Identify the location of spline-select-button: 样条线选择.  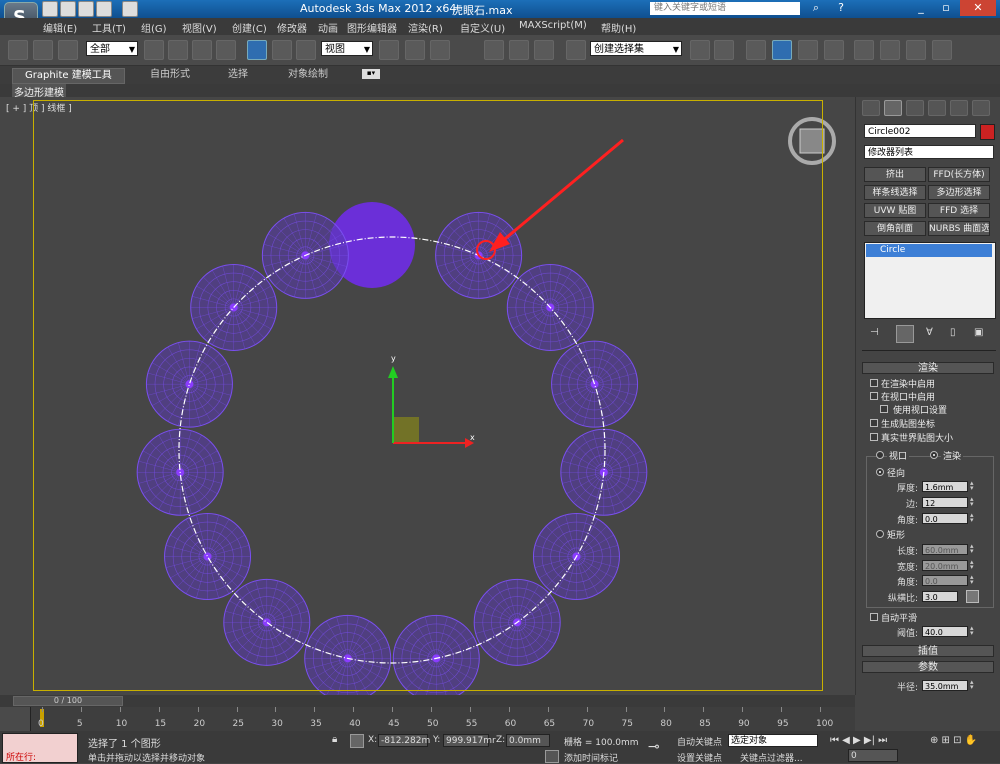
(895, 192).